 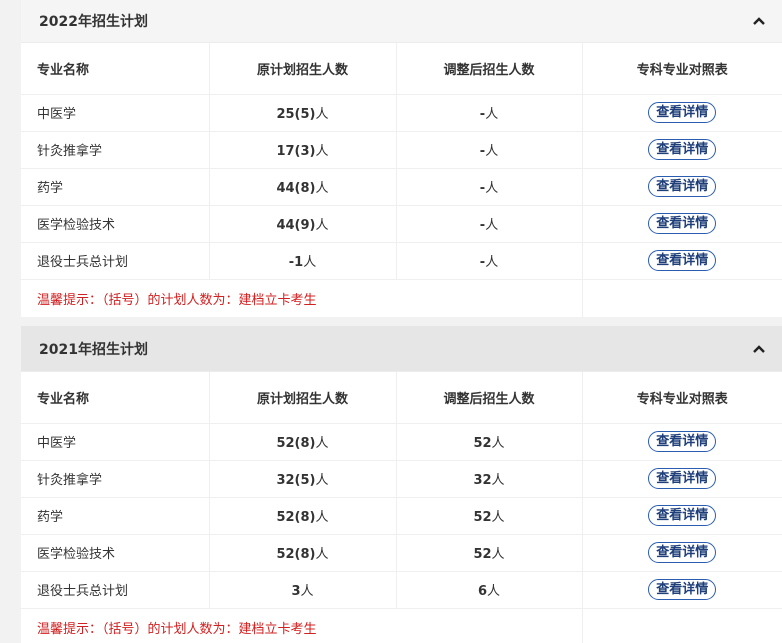 I want to click on table-row: 中医学 25(5)人 -人 查看详情, so click(x=401, y=113).